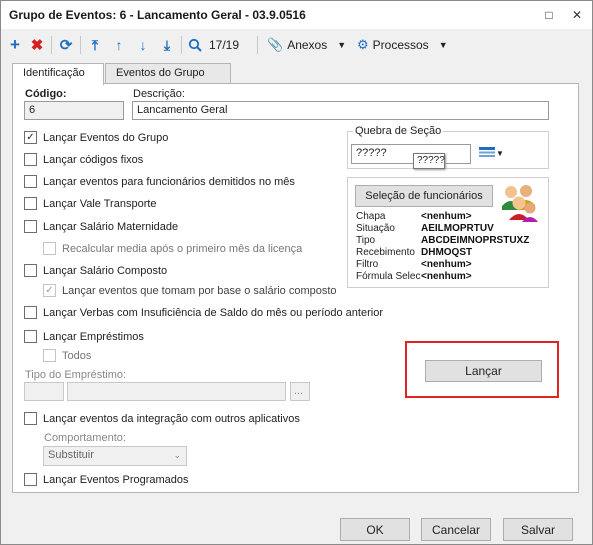  I want to click on processos-label: Processos, so click(400, 45).